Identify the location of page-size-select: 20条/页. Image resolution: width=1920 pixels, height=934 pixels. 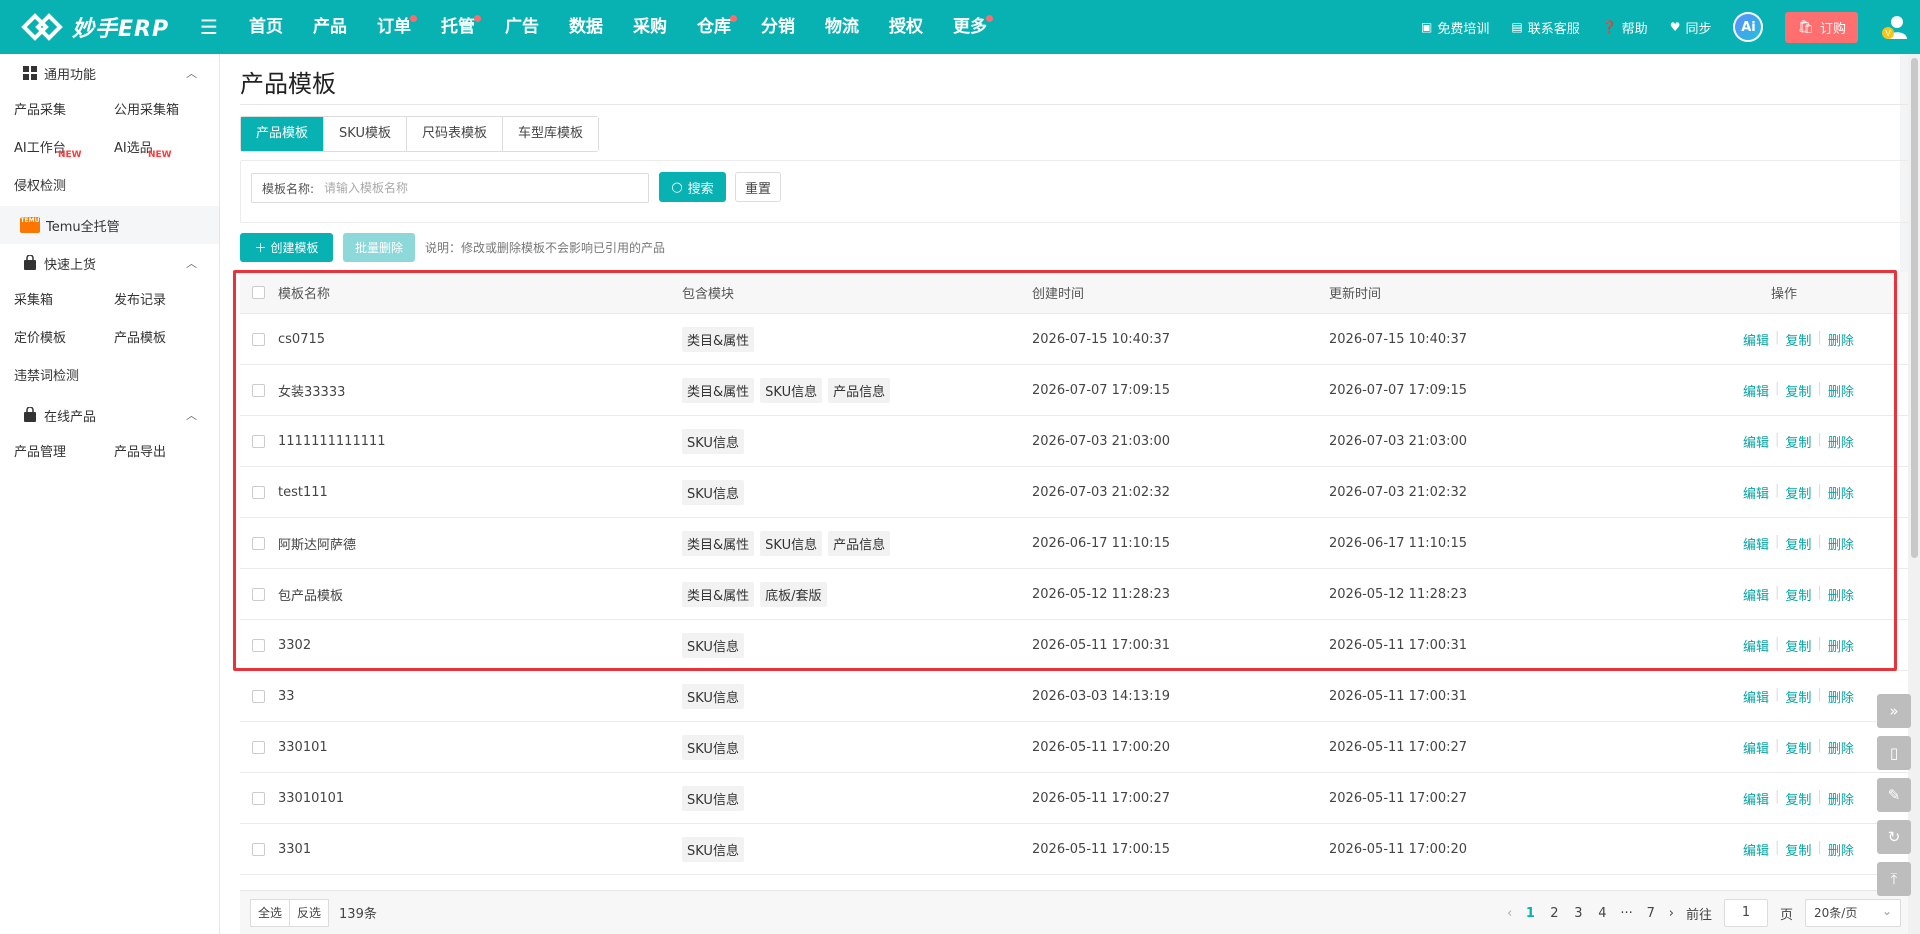
(1853, 912).